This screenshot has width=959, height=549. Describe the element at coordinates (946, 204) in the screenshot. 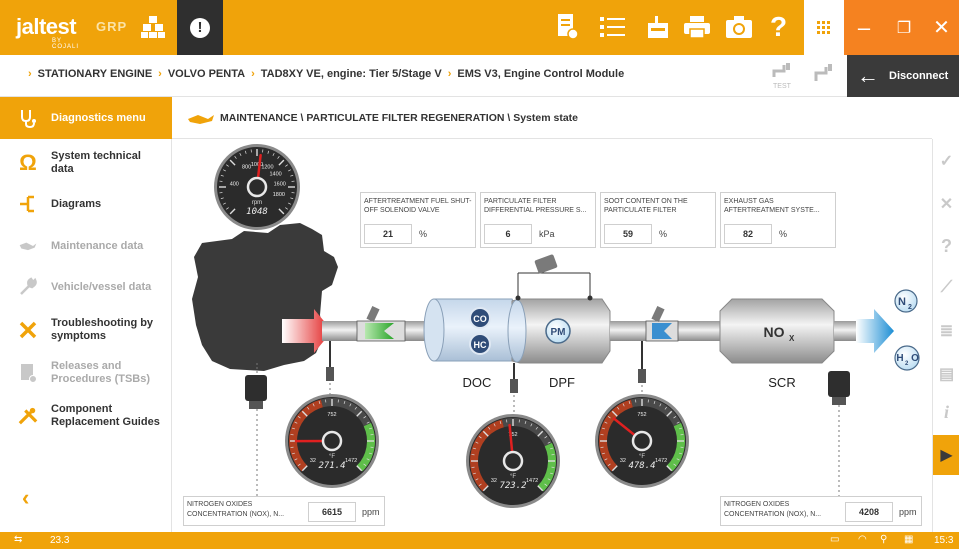

I see `cross-icon: ✕` at that location.